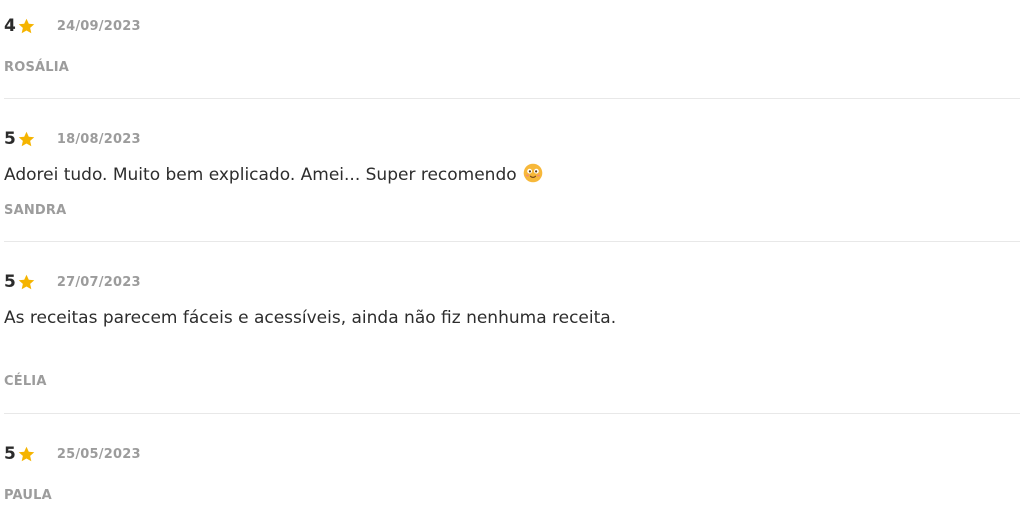 The width and height of the screenshot is (1024, 521). What do you see at coordinates (532, 173) in the screenshot?
I see `smiling-face-emoji-icon` at bounding box center [532, 173].